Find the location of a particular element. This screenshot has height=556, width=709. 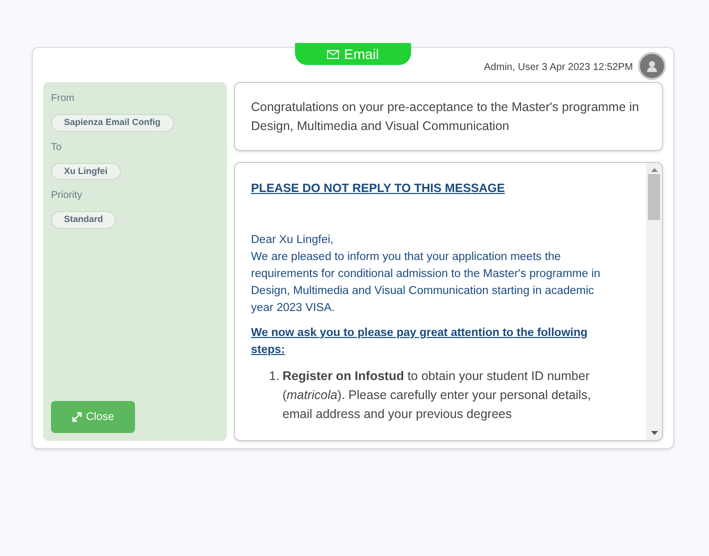

greeting-text: Dear Xu Lingfei, is located at coordinates (292, 240).